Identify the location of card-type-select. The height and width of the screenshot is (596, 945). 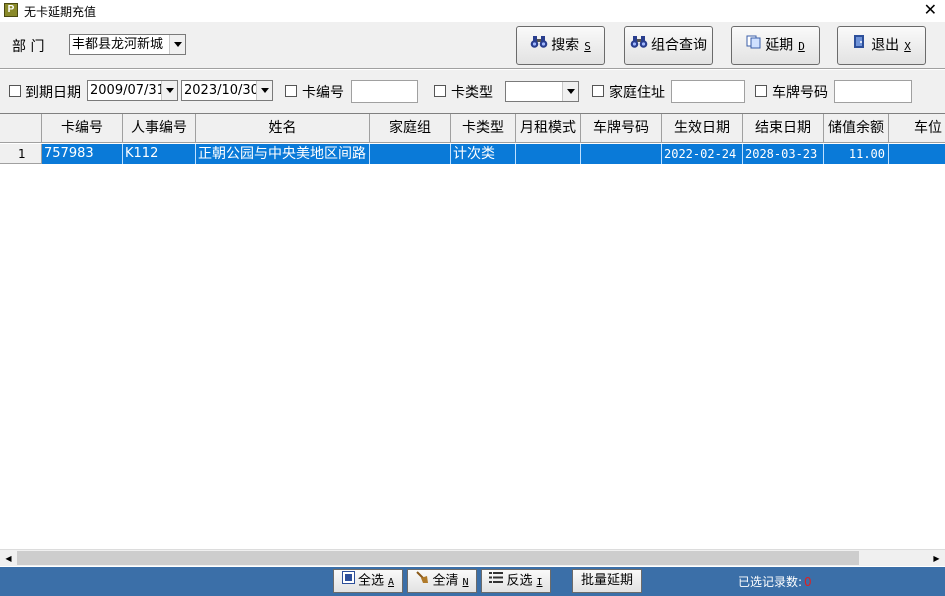
(542, 91).